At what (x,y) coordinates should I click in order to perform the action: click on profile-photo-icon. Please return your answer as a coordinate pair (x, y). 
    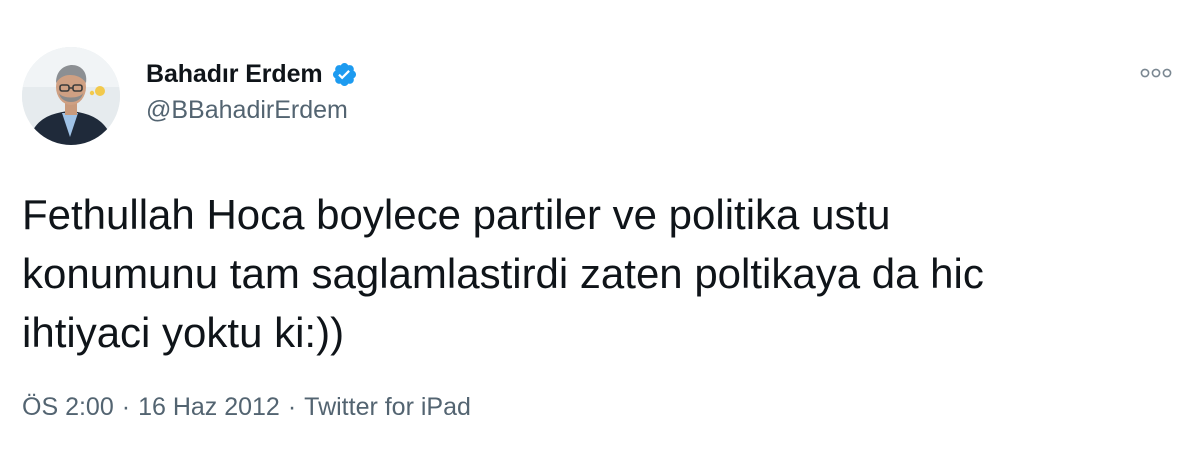
    Looking at the image, I should click on (71, 96).